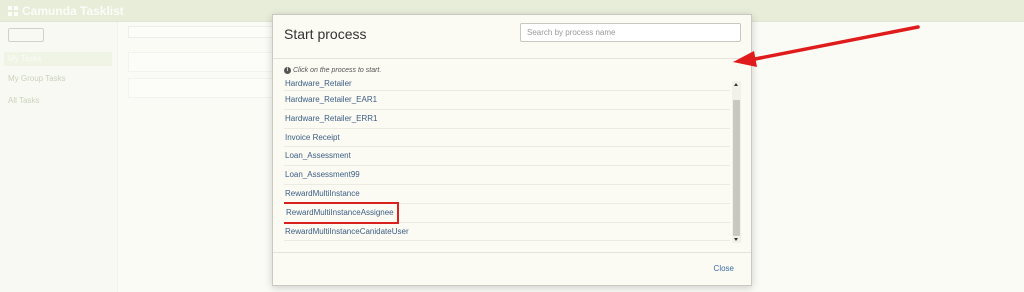 The image size is (1024, 292). Describe the element at coordinates (507, 212) in the screenshot. I see `process-item-highlighted: RewardMultiInstanceAssignee` at that location.